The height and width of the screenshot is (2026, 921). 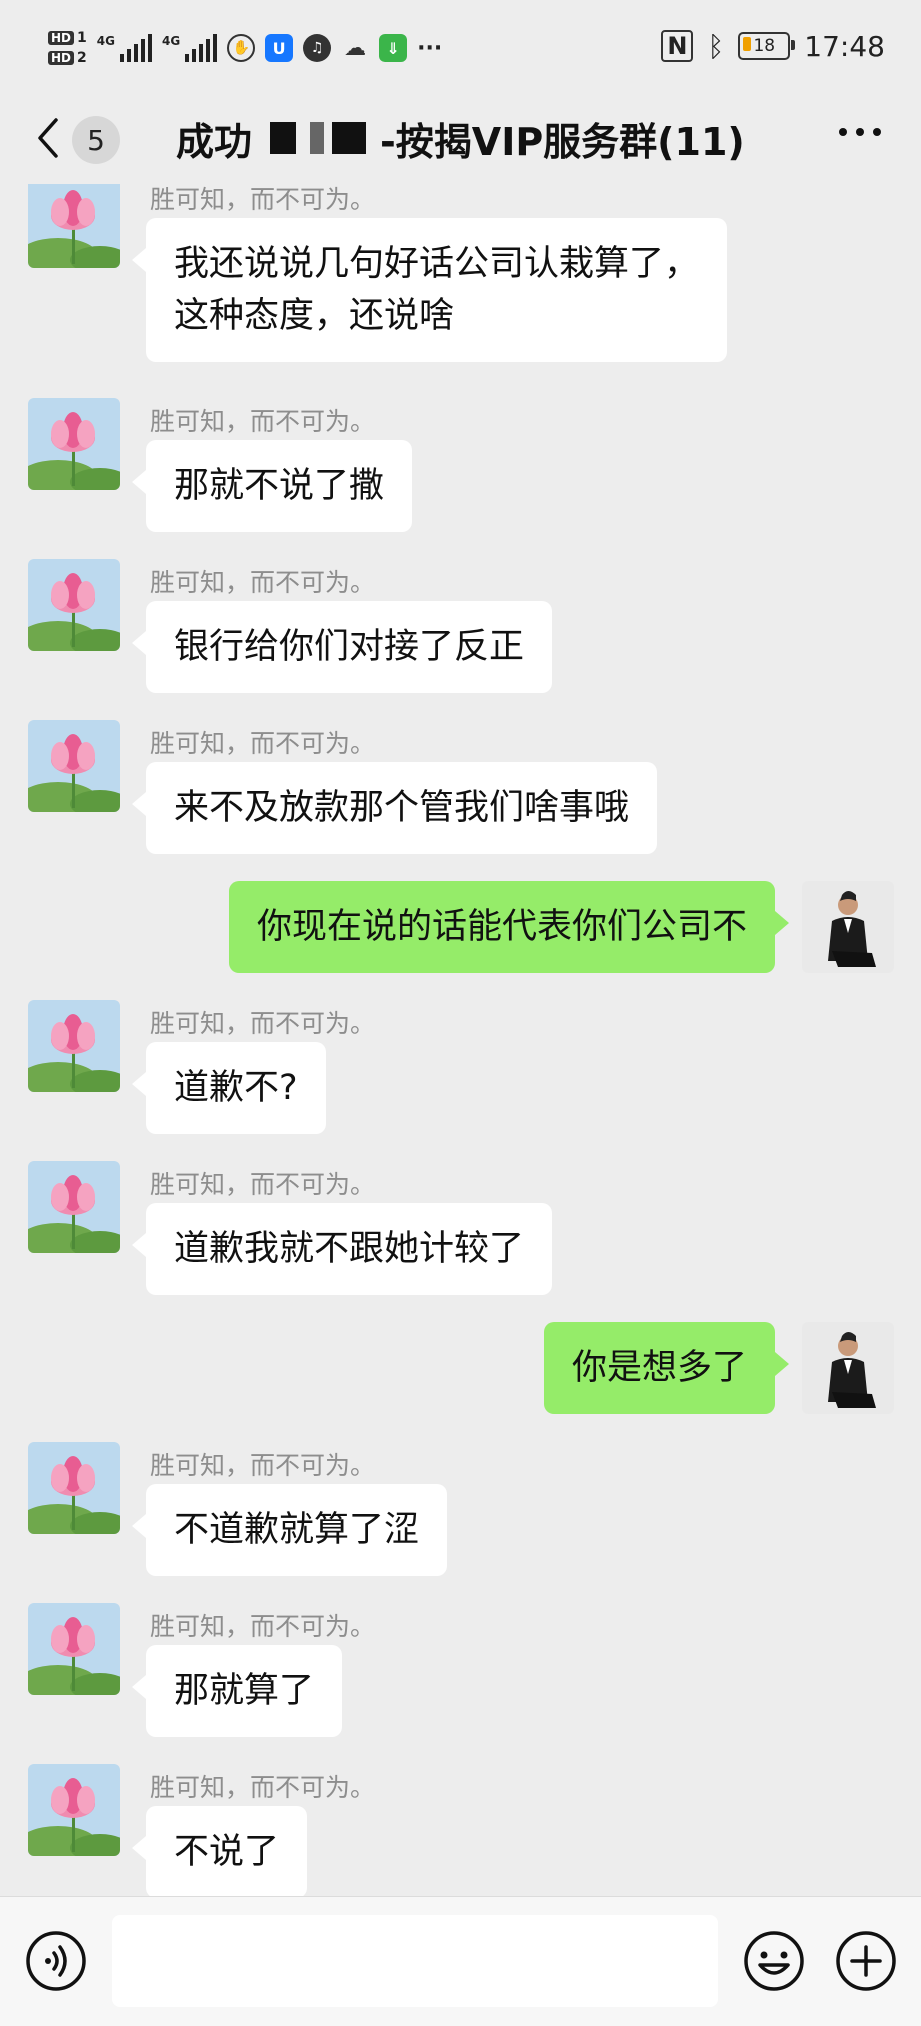 What do you see at coordinates (82, 38) in the screenshot?
I see `hd1-num: 1` at bounding box center [82, 38].